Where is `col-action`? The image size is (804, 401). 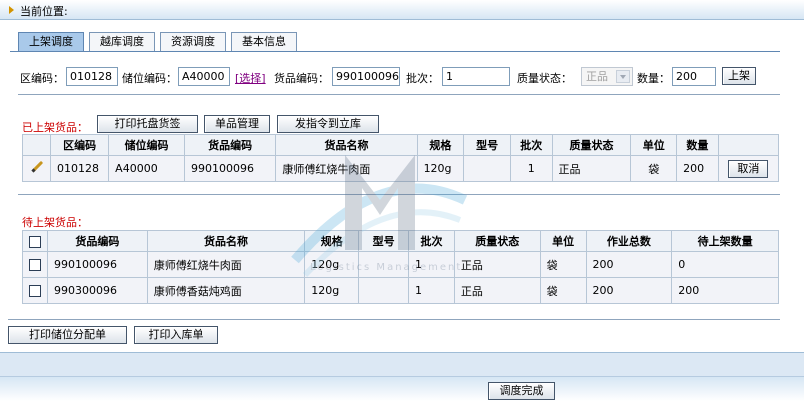 col-action is located at coordinates (748, 145).